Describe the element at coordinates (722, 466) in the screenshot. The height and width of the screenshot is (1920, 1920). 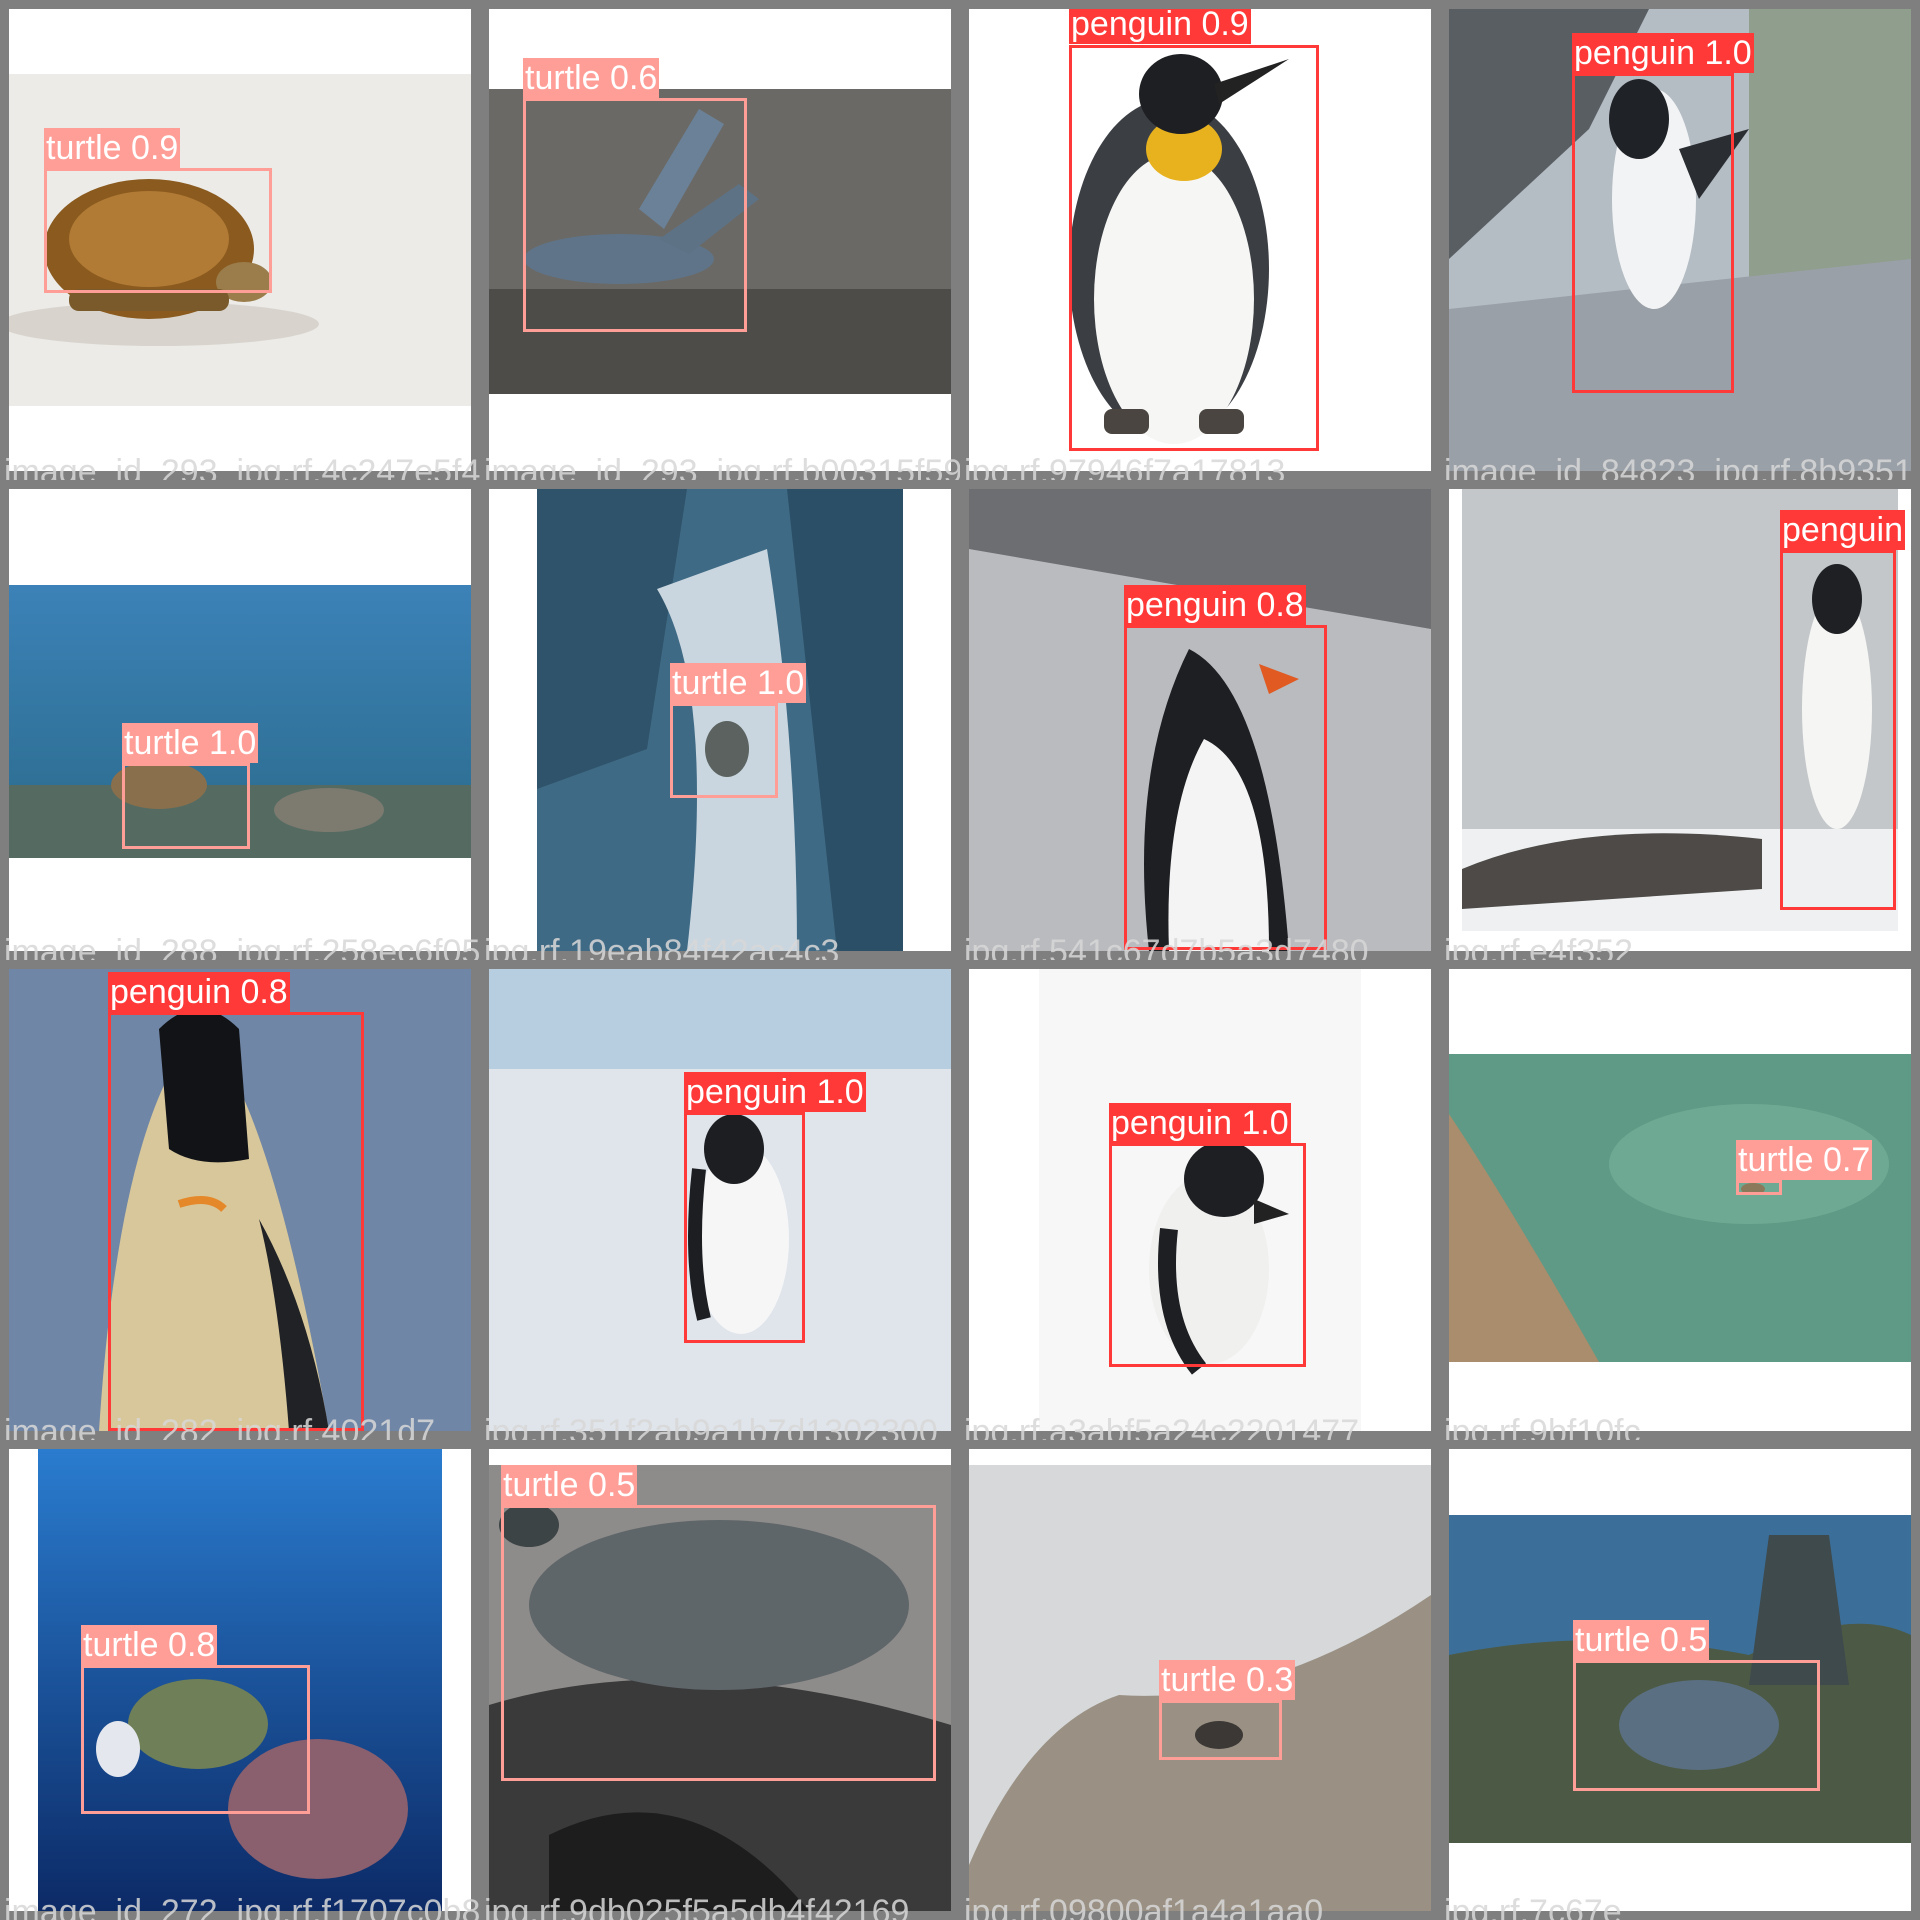
I see `image-filename: image_id_293_jpg.rf.b00315f59ad7c30c` at that location.